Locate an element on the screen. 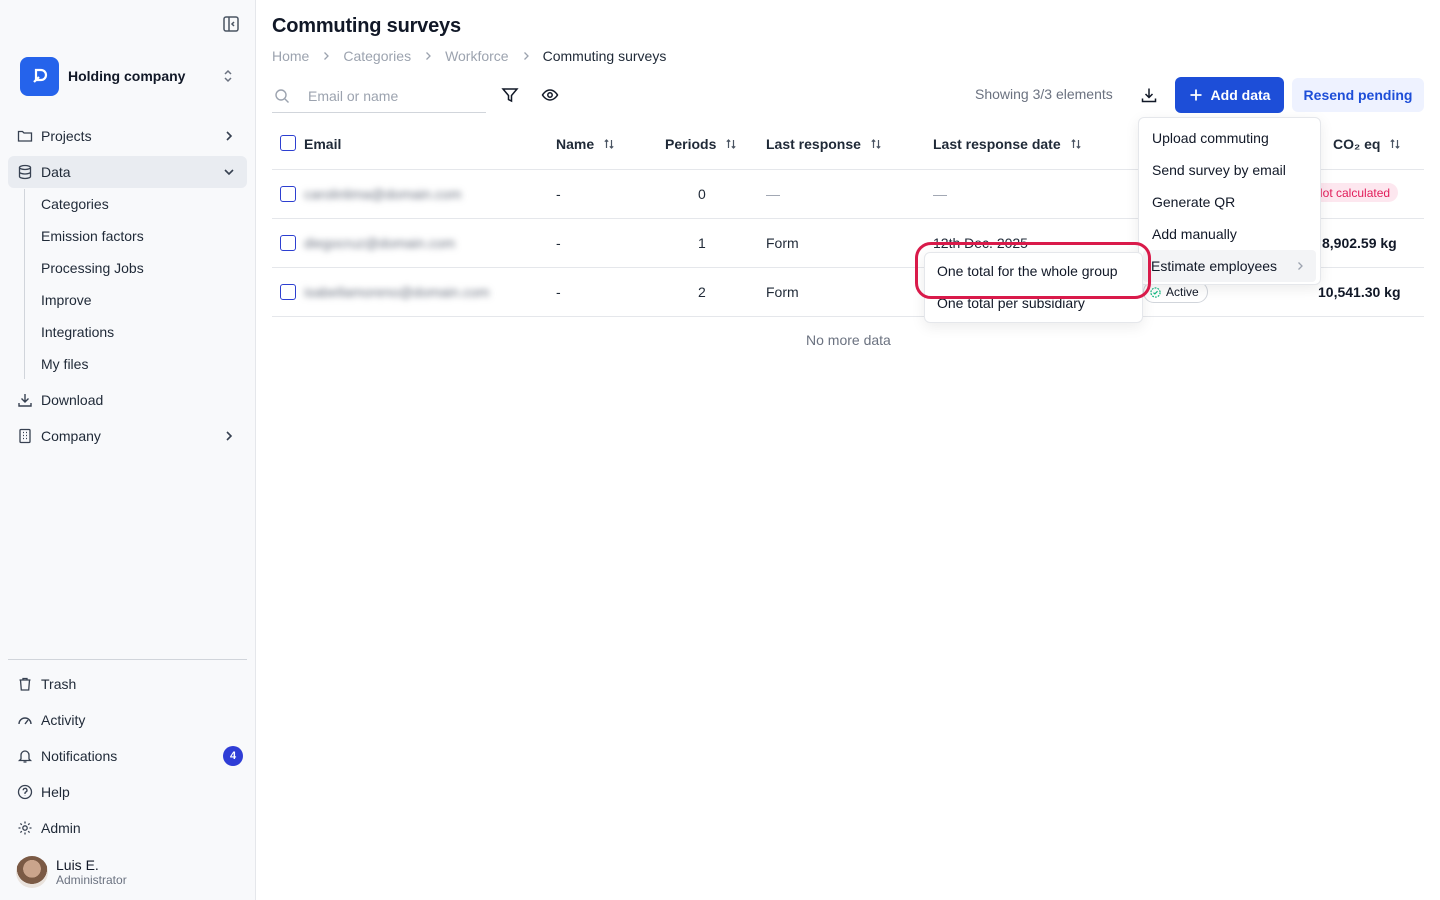 This screenshot has width=1440, height=900. trash-icon is located at coordinates (25, 684).